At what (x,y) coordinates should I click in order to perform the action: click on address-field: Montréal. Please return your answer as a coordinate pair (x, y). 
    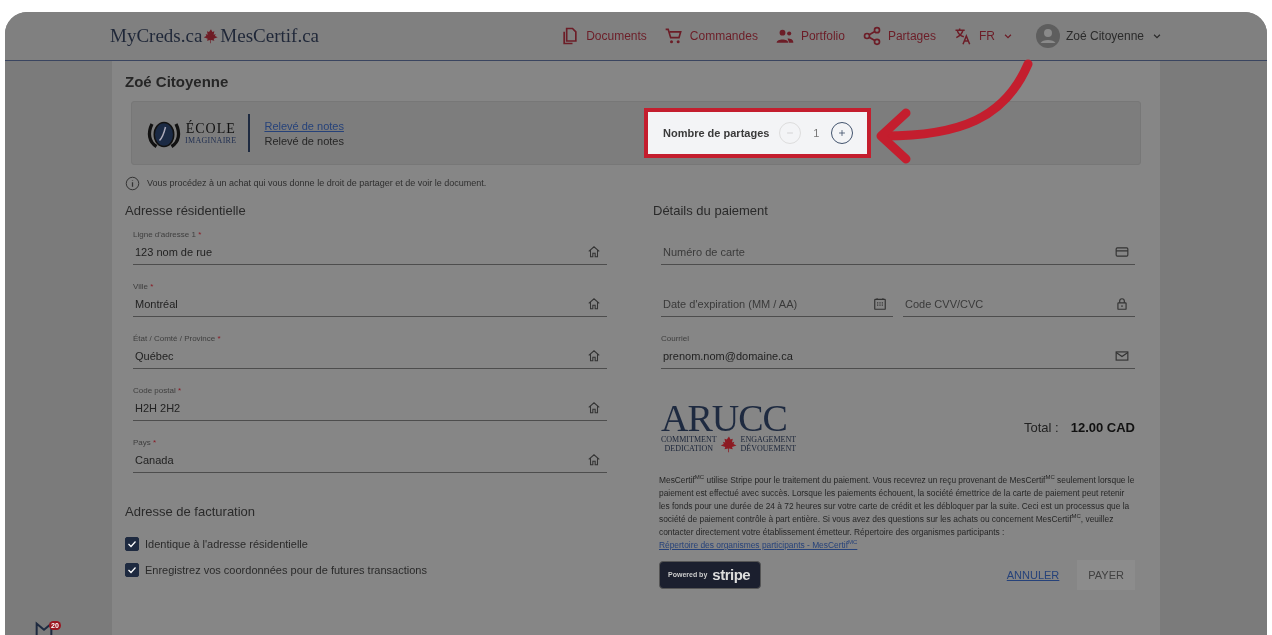
    Looking at the image, I should click on (360, 303).